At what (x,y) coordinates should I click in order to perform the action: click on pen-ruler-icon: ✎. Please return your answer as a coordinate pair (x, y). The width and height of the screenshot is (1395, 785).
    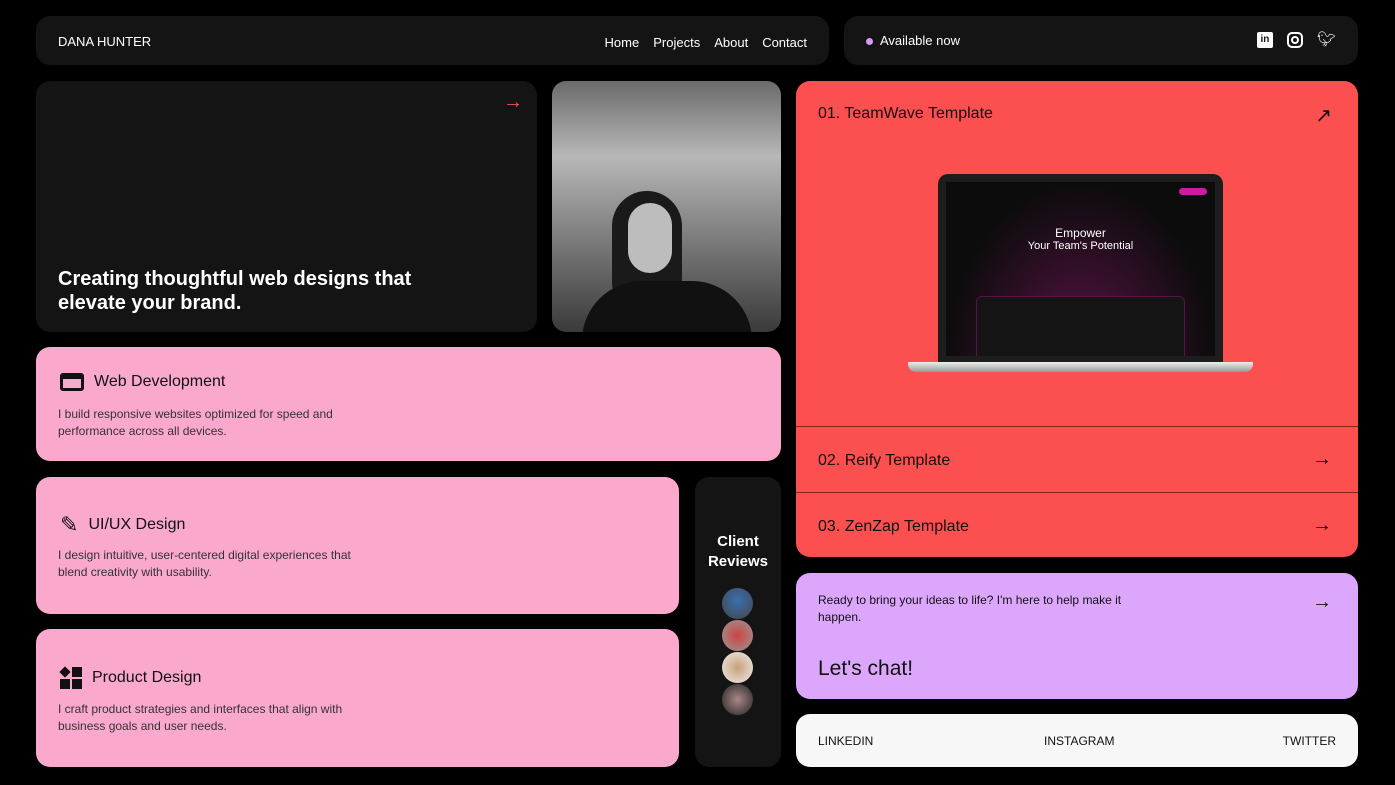
    Looking at the image, I should click on (69, 524).